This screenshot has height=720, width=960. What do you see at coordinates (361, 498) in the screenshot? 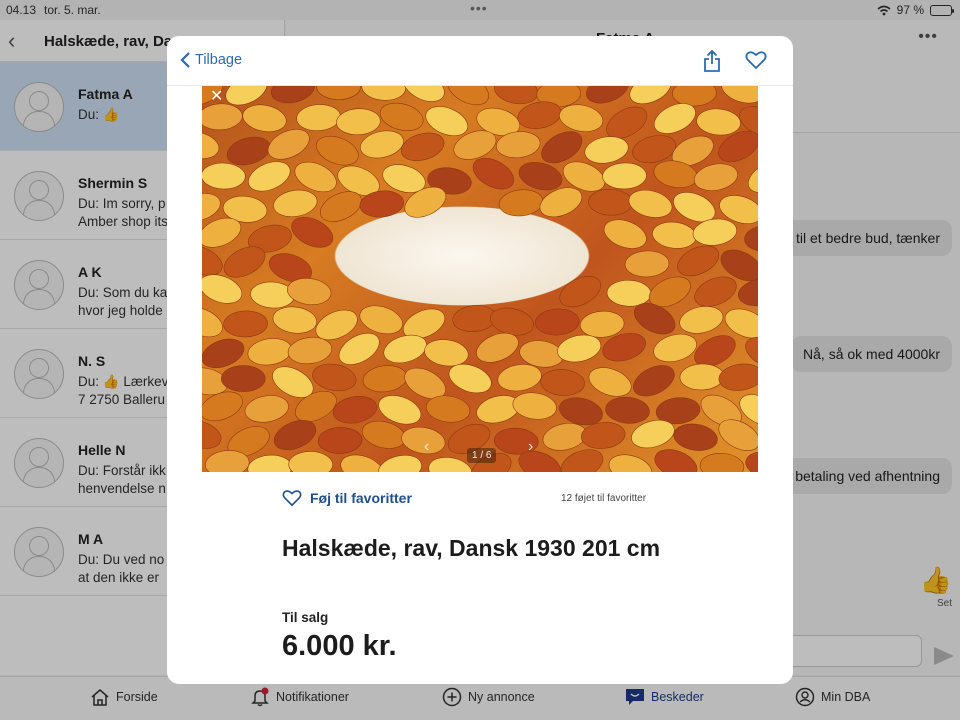
I see `favorite-label: Føj til favoritter` at bounding box center [361, 498].